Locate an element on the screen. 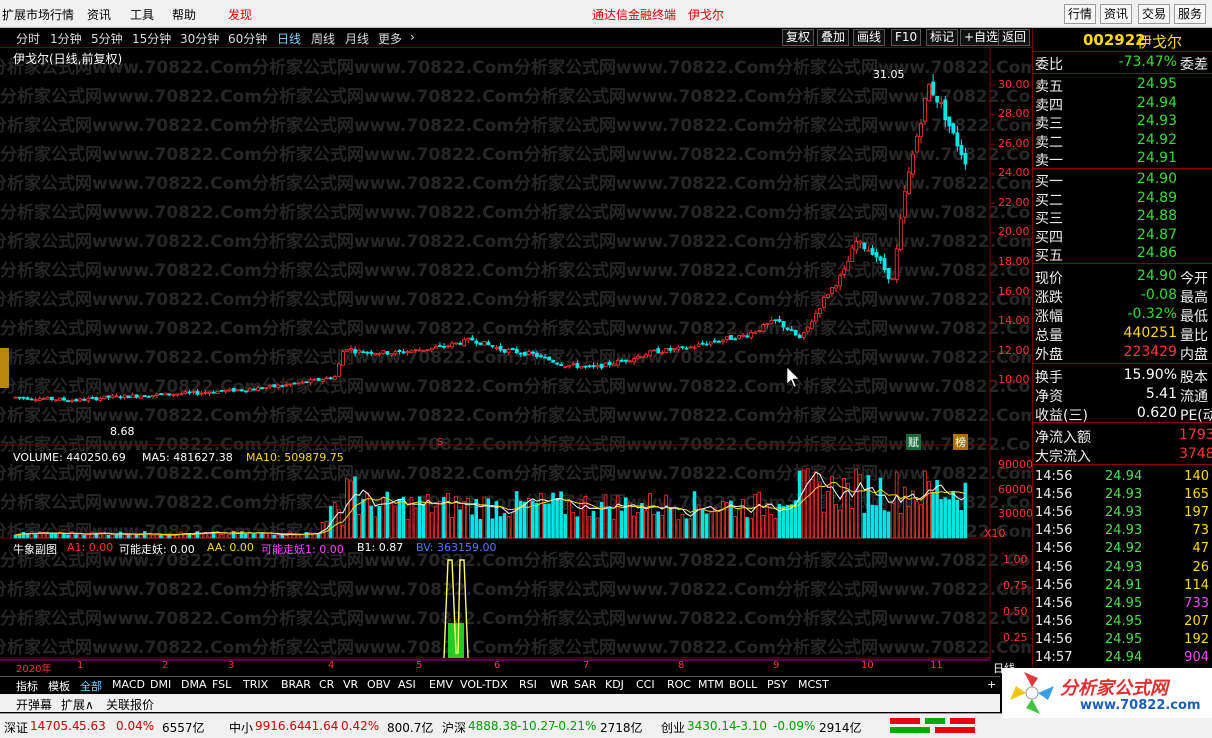 The image size is (1212, 738). volume-bar is located at coordinates (116, 536).